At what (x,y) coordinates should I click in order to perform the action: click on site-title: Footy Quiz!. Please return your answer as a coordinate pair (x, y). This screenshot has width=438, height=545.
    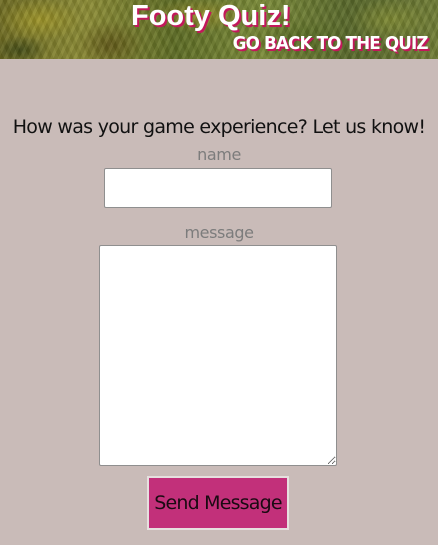
    Looking at the image, I should click on (211, 16).